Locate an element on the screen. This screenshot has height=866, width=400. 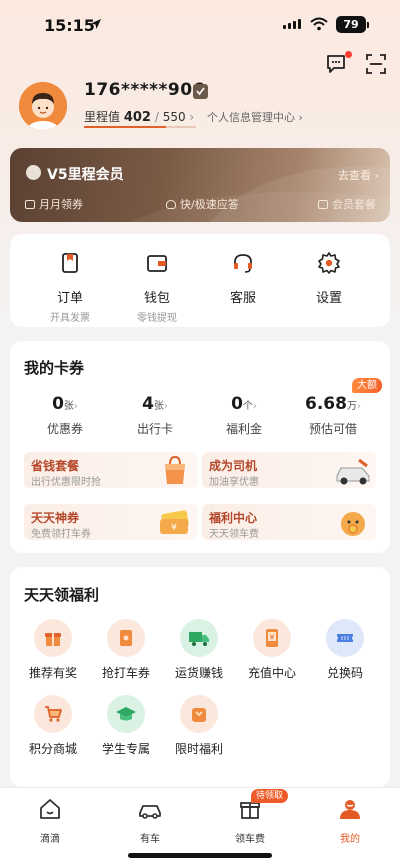
battery-indicator: 79 is located at coordinates (351, 24).